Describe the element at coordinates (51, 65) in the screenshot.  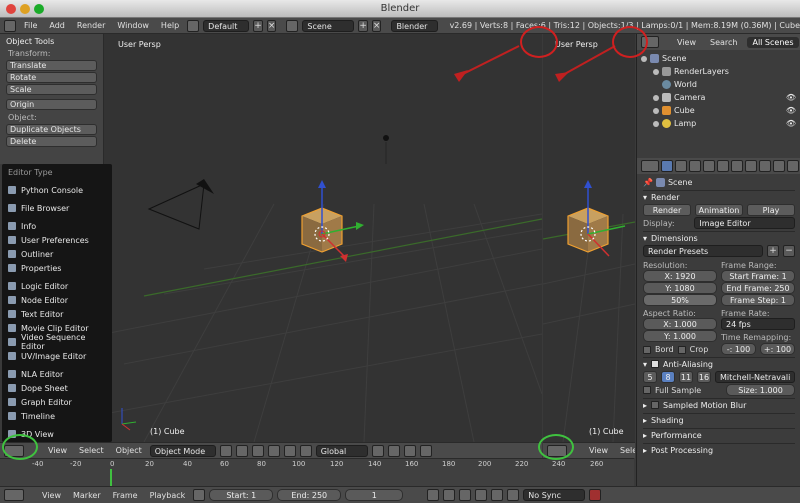
I see `translate-button: Translate` at that location.